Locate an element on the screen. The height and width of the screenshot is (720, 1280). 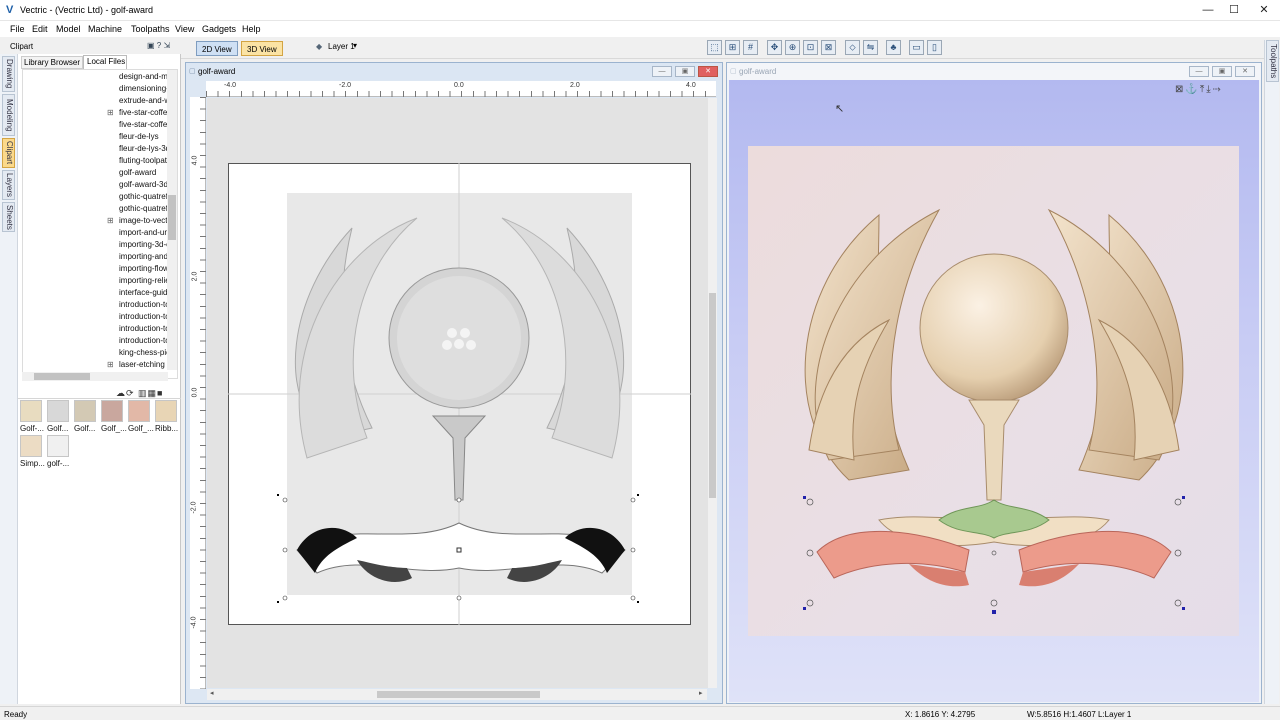
menu-machine: Machine is located at coordinates (105, 29).